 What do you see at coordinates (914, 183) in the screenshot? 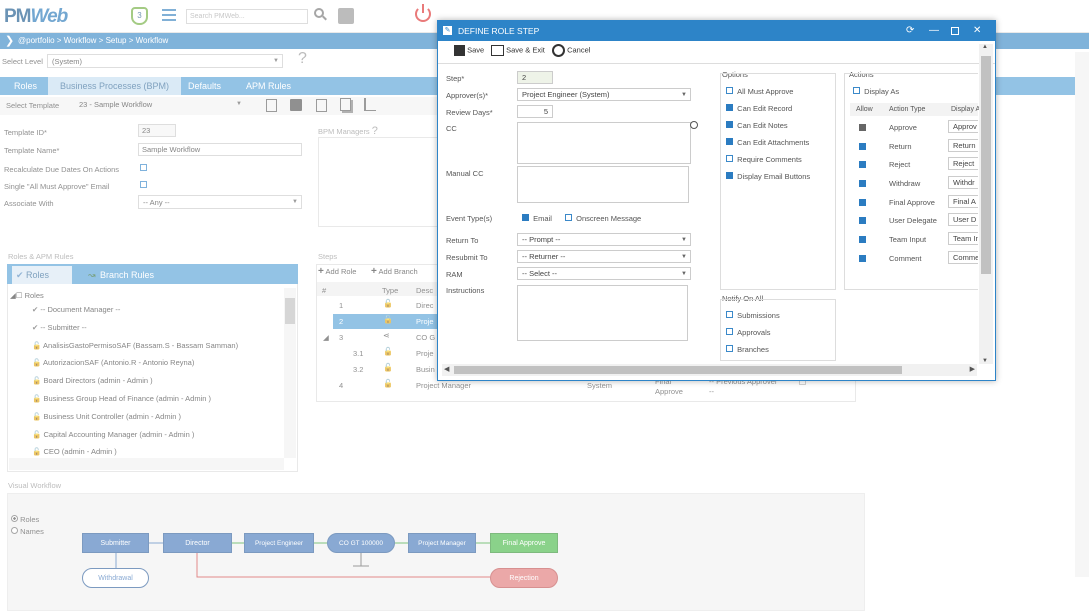
I see `table-row: Withdraw Withdr` at bounding box center [914, 183].